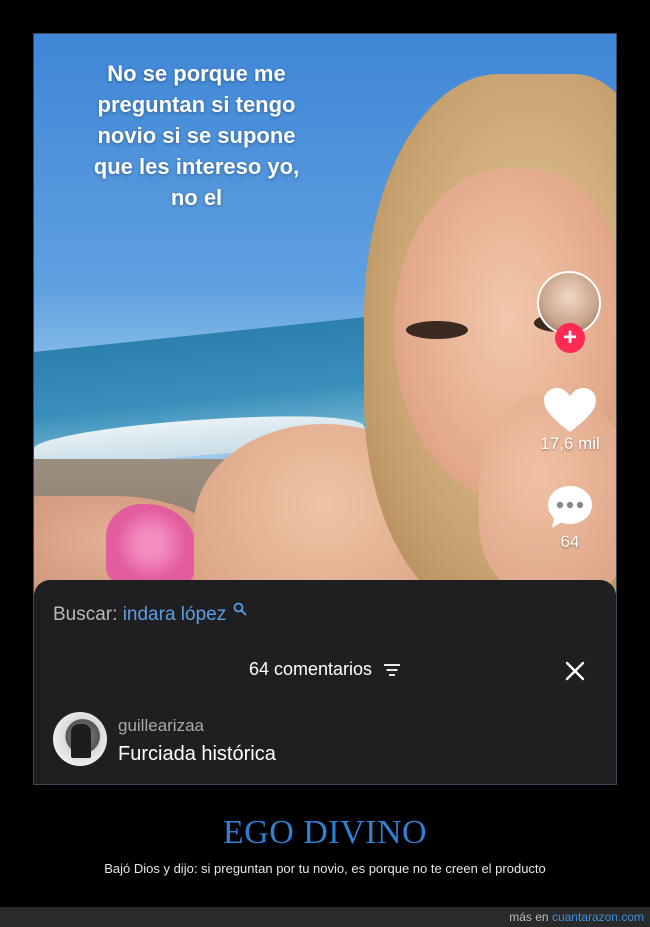 The width and height of the screenshot is (650, 927). What do you see at coordinates (392, 670) in the screenshot?
I see `sort-icon` at bounding box center [392, 670].